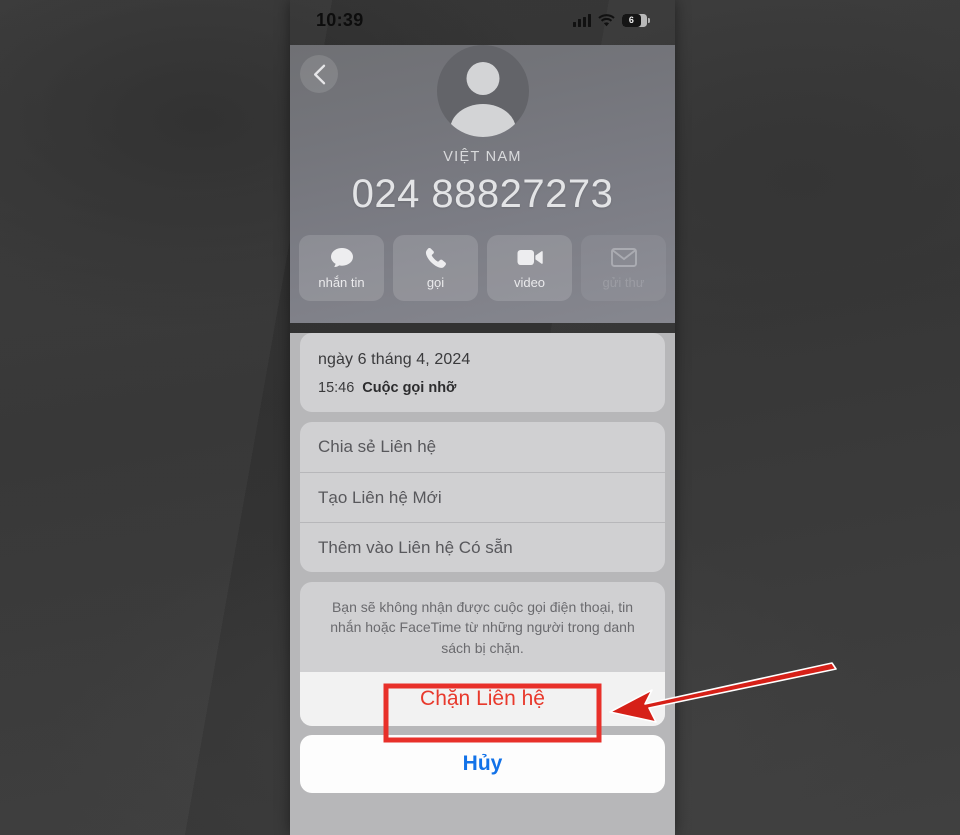 Image resolution: width=960 pixels, height=835 pixels. Describe the element at coordinates (342, 258) in the screenshot. I see `message-bubble-icon` at that location.